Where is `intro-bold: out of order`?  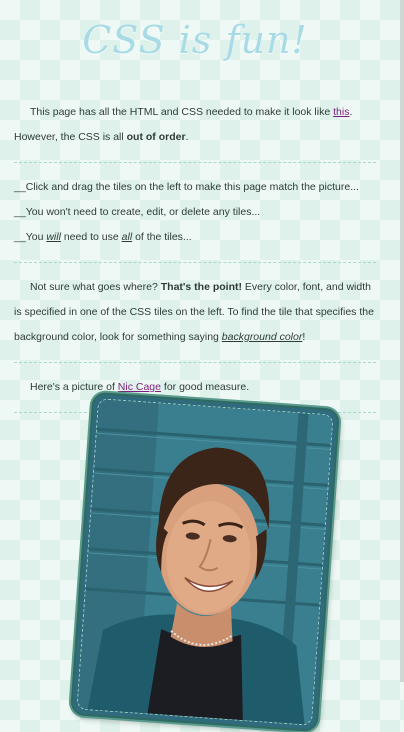 intro-bold: out of order is located at coordinates (156, 137).